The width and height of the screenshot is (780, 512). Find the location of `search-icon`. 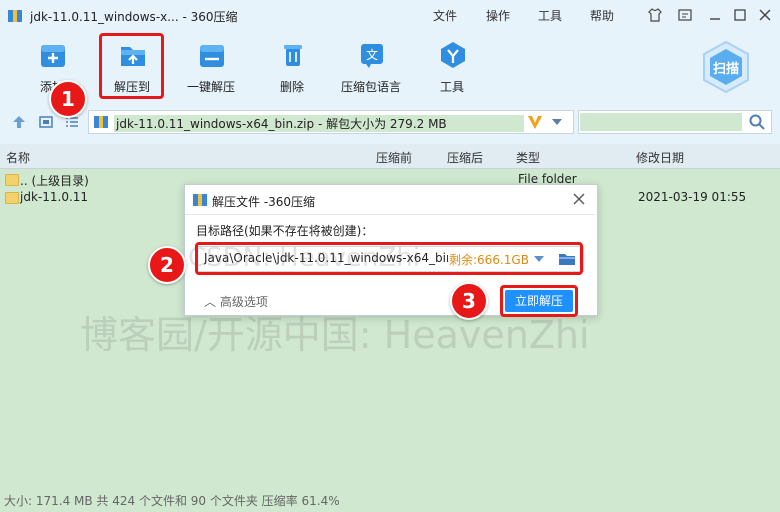

search-icon is located at coordinates (757, 122).